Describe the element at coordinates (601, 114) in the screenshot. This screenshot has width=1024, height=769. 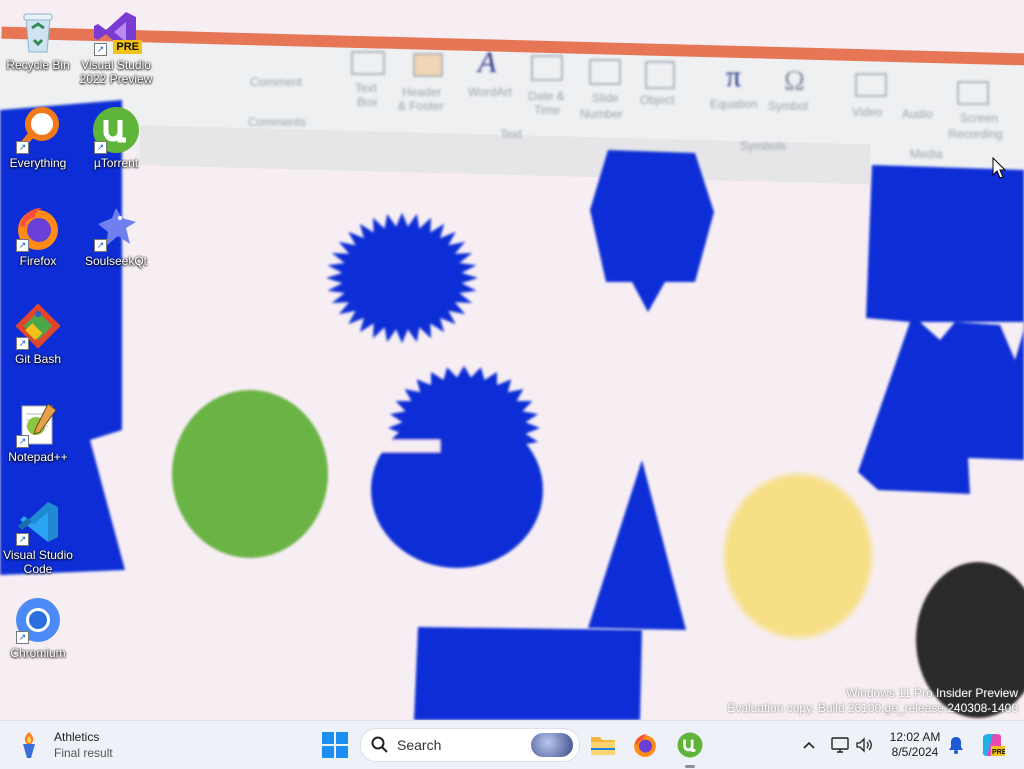
I see `svg-text: Number` at that location.